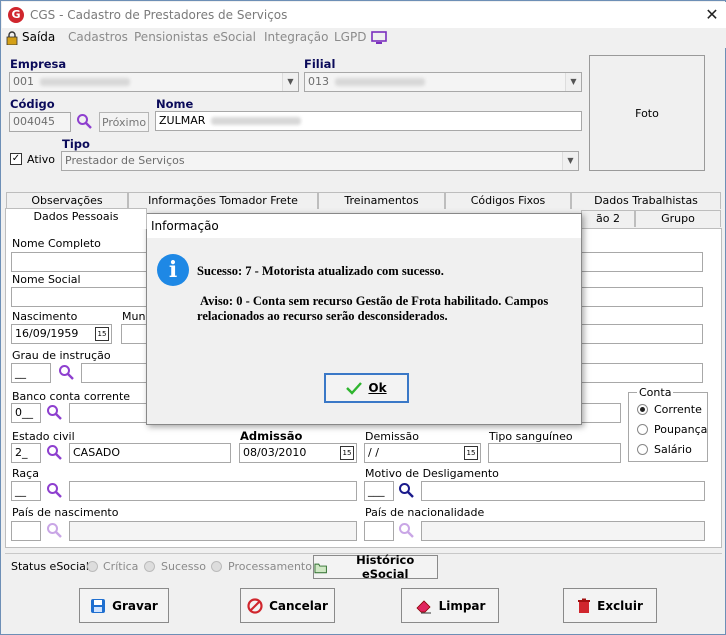 The image size is (726, 635). I want to click on photo-box: Foto, so click(647, 113).